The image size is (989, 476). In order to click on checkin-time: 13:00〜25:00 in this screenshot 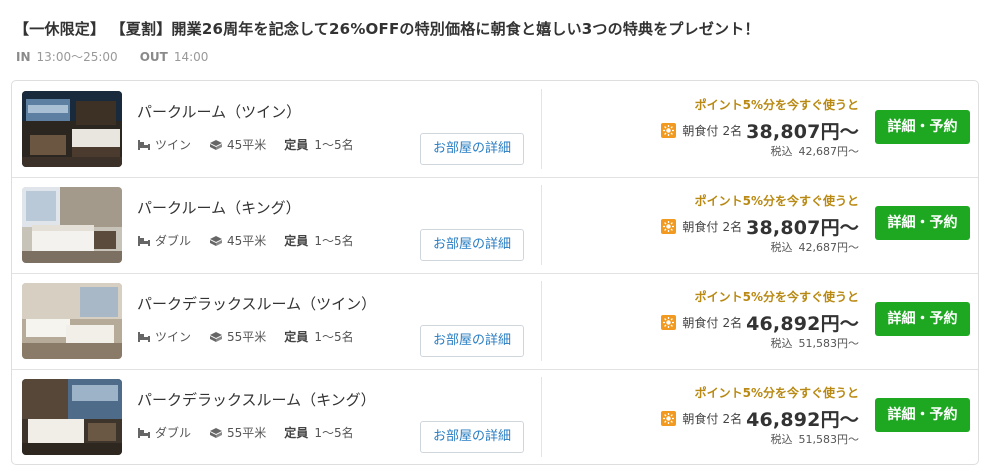, I will do `click(77, 57)`.